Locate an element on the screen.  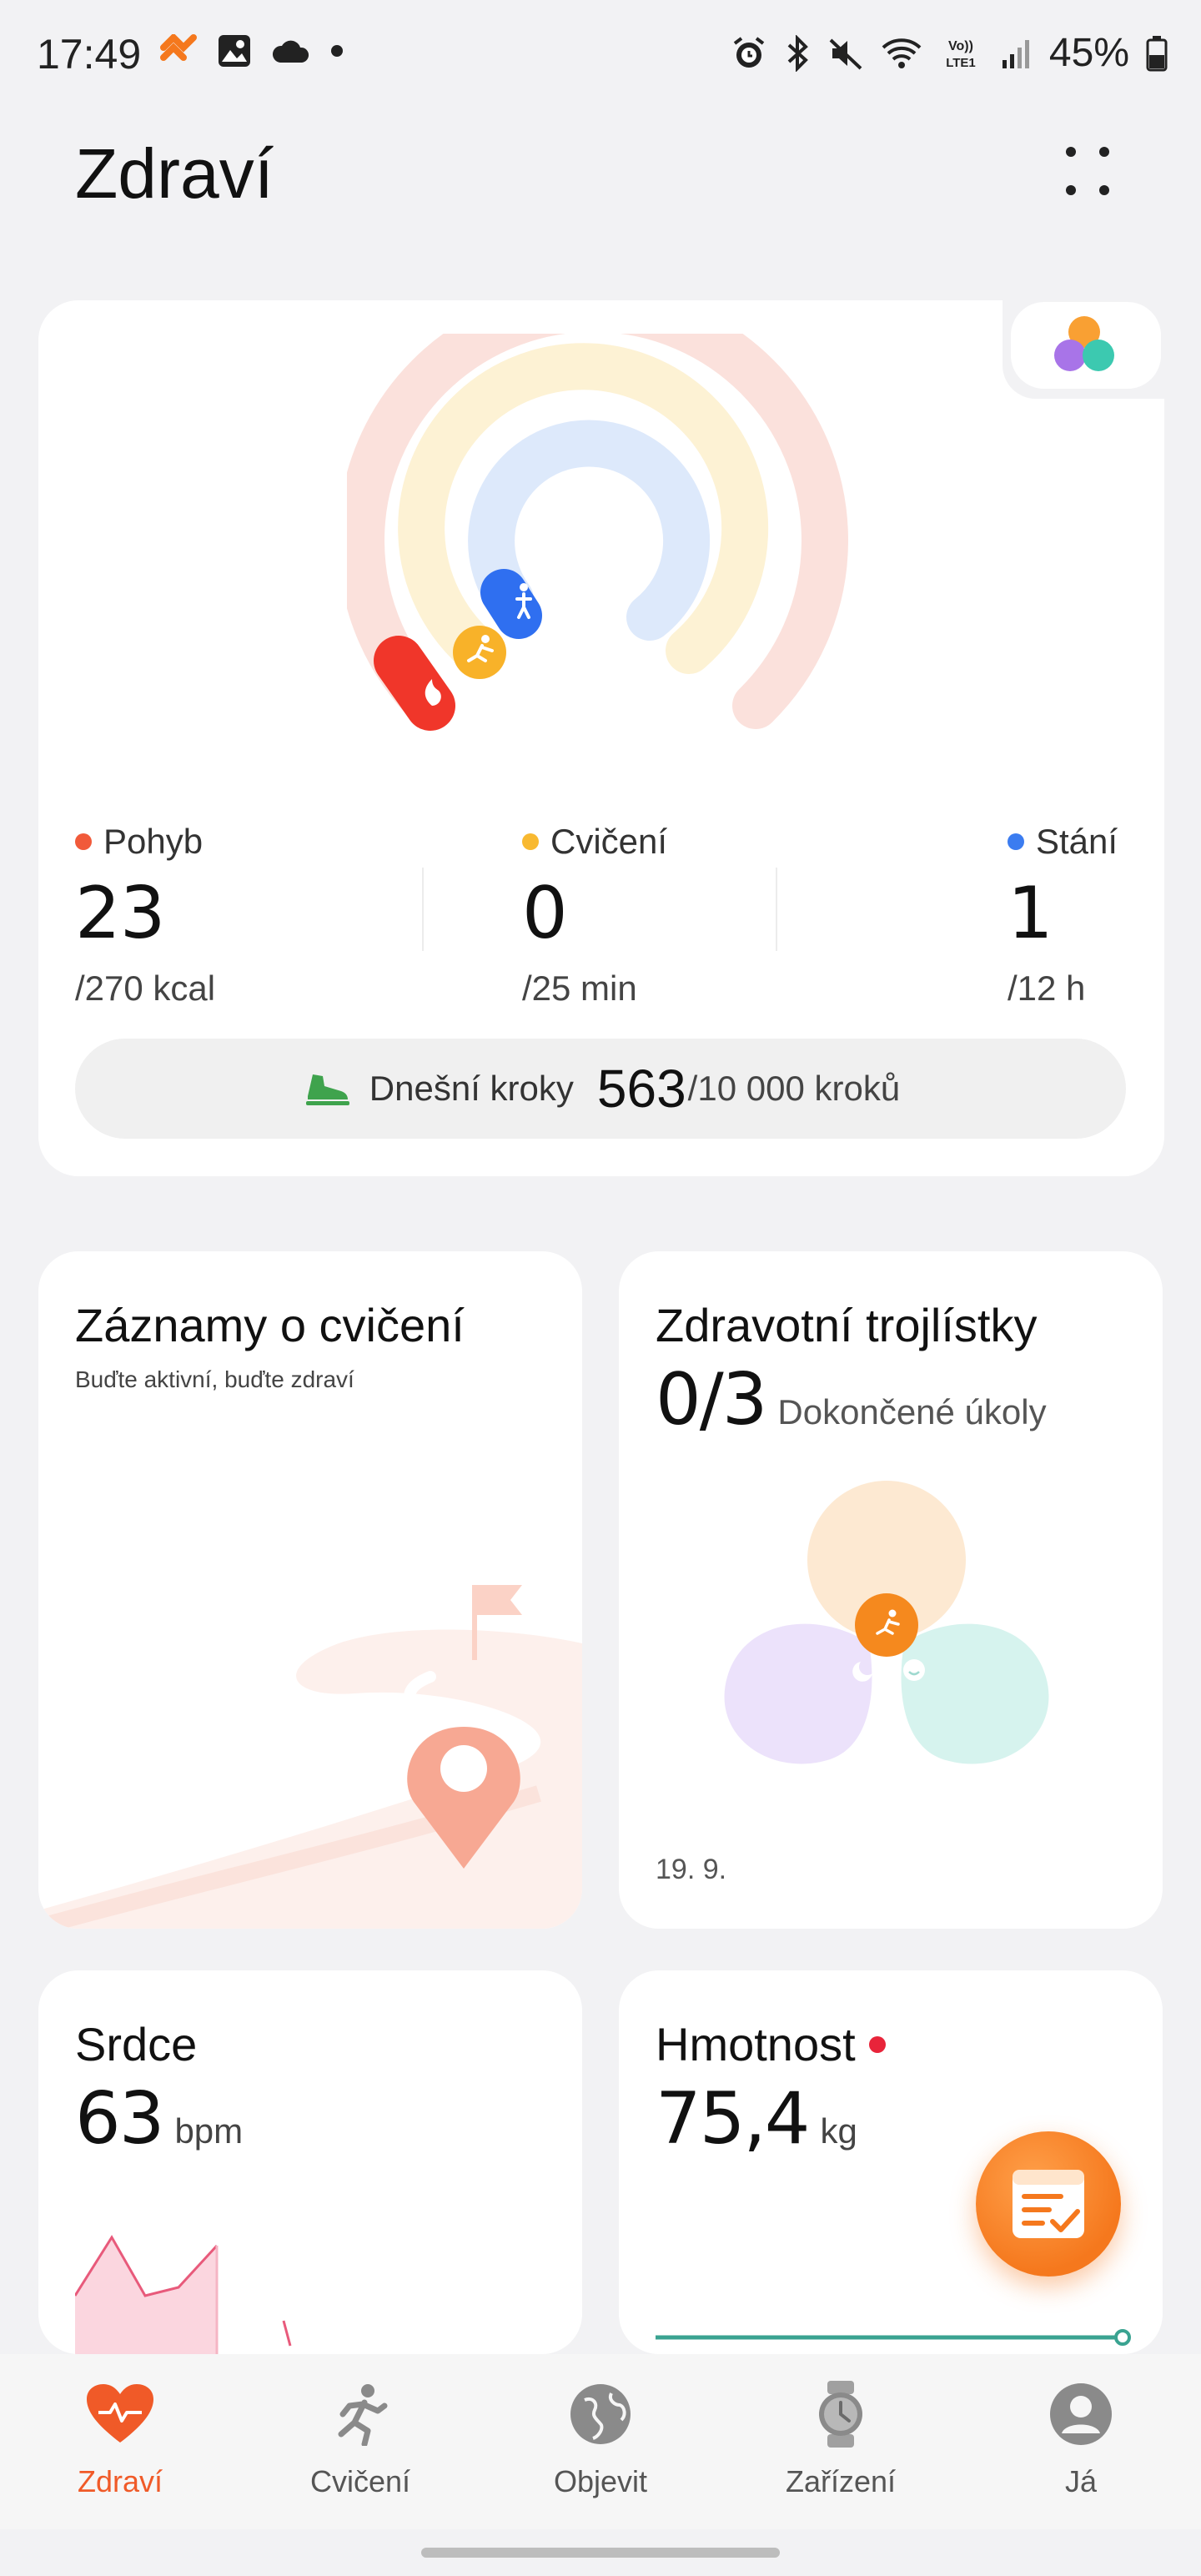
flag-icon is located at coordinates (500, 1600).